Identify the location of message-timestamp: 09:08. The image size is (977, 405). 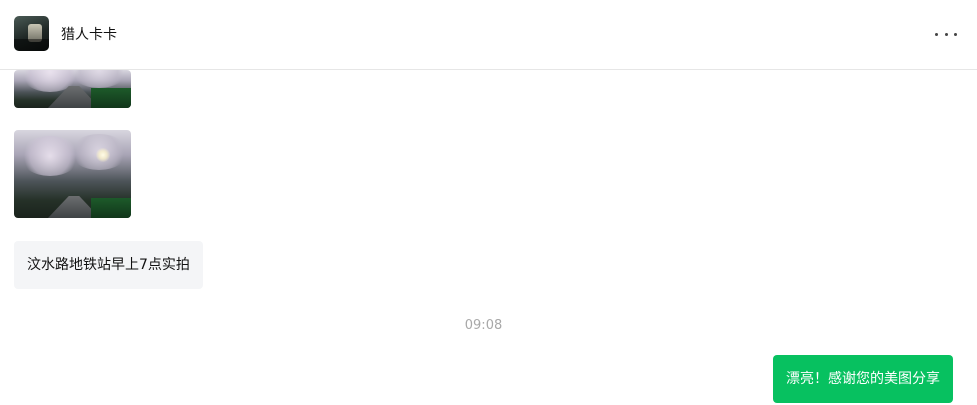
(483, 325).